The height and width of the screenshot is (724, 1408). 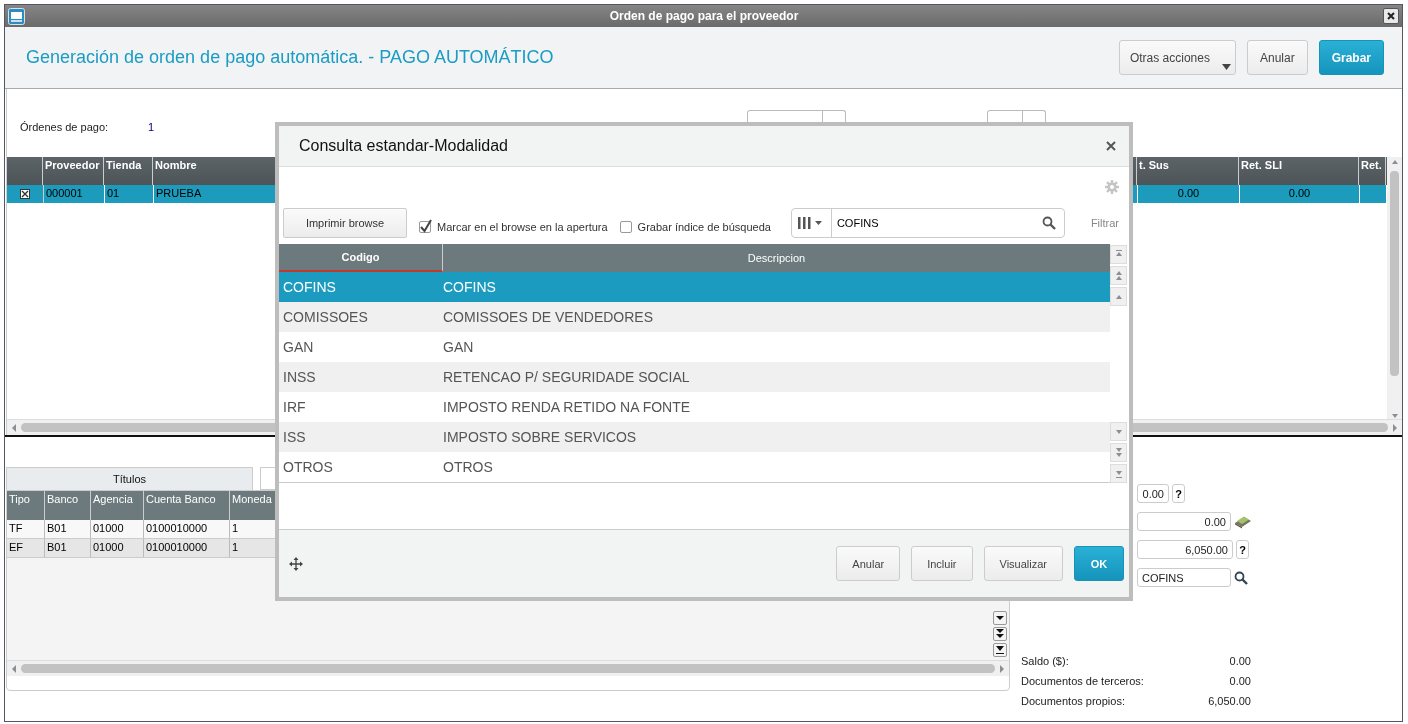 I want to click on code-cell-text: GAN, so click(x=298, y=347).